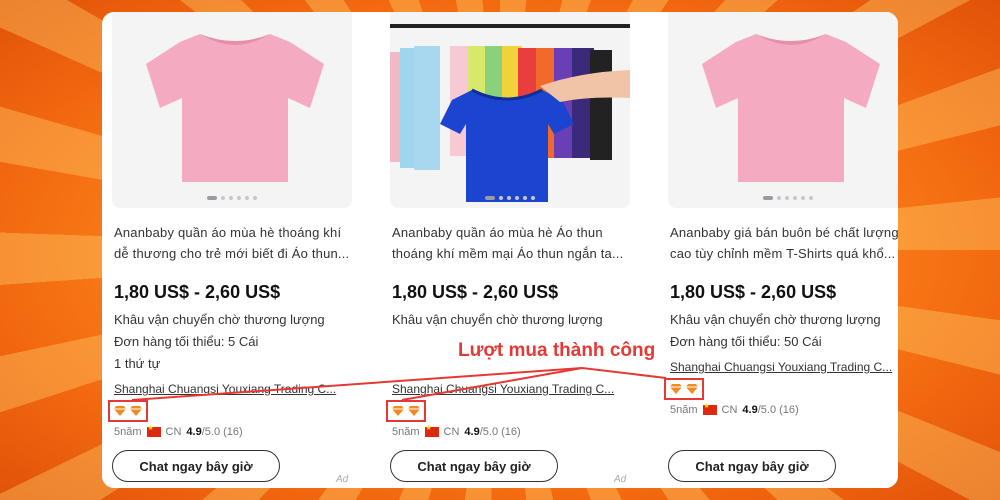  What do you see at coordinates (137, 363) in the screenshot?
I see `order-count-text: 1 thứ tự` at bounding box center [137, 363].